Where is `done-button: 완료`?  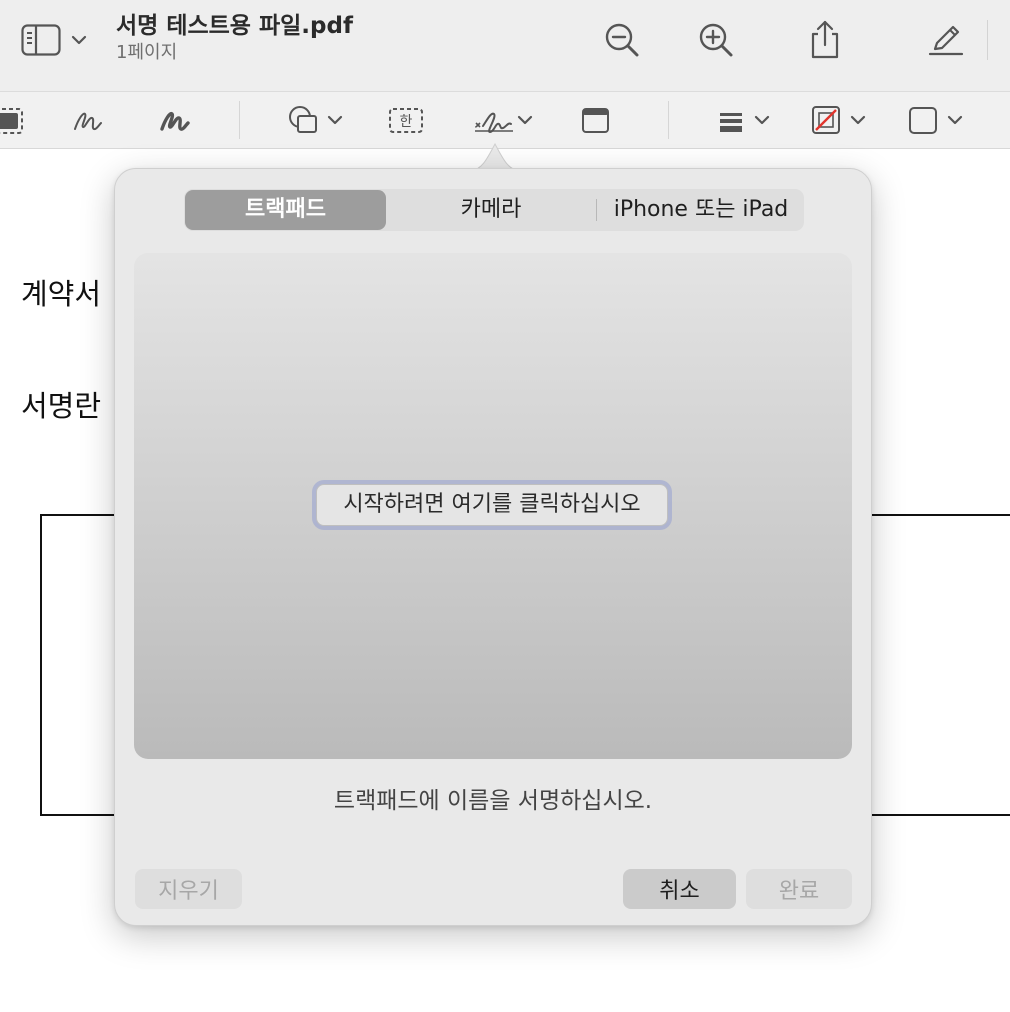 done-button: 완료 is located at coordinates (799, 889).